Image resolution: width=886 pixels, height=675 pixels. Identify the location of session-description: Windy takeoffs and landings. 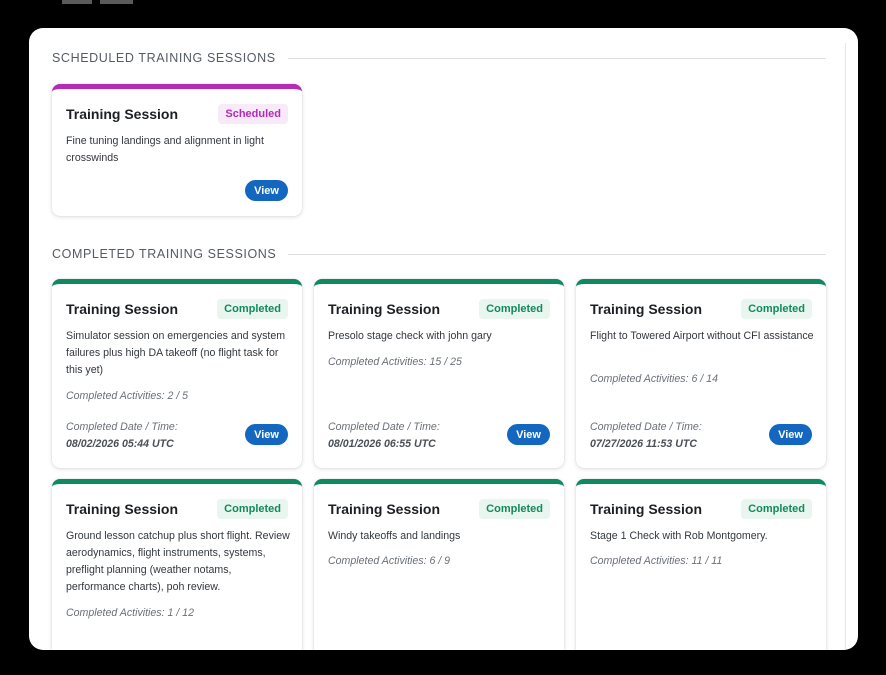
(394, 536).